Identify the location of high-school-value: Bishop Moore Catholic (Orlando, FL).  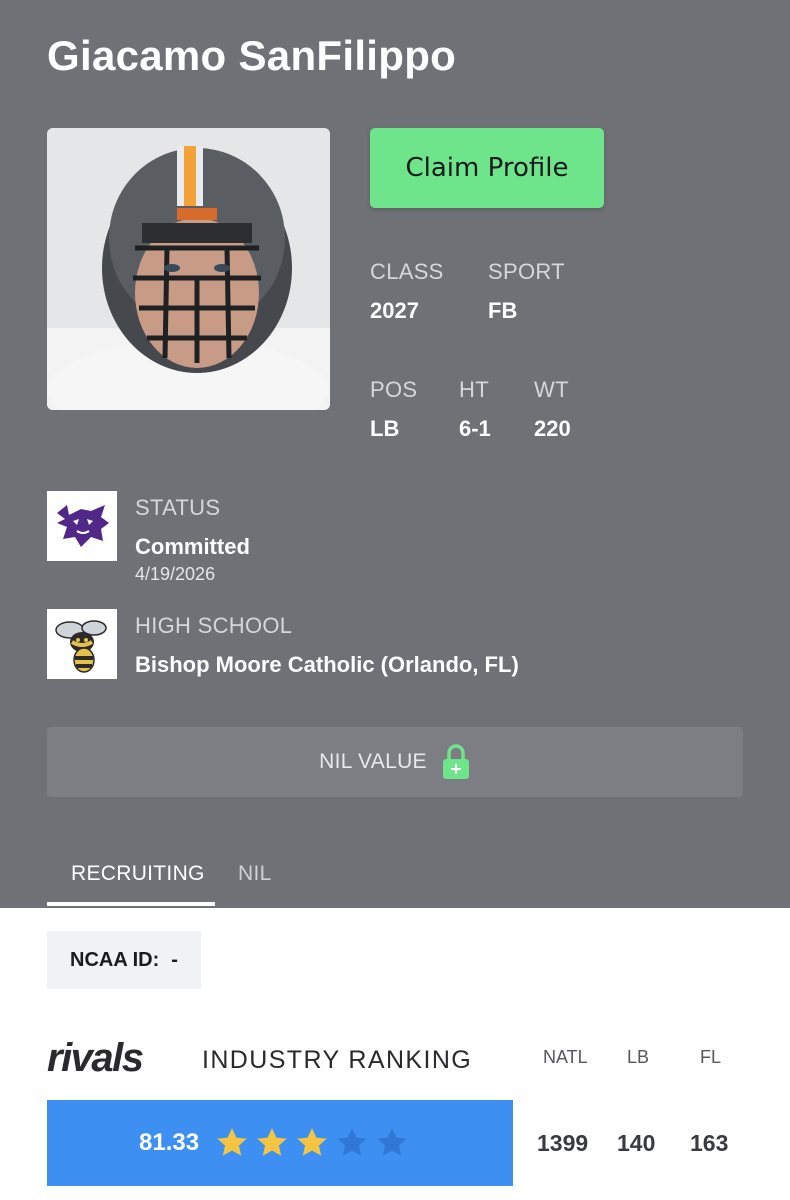
(327, 665).